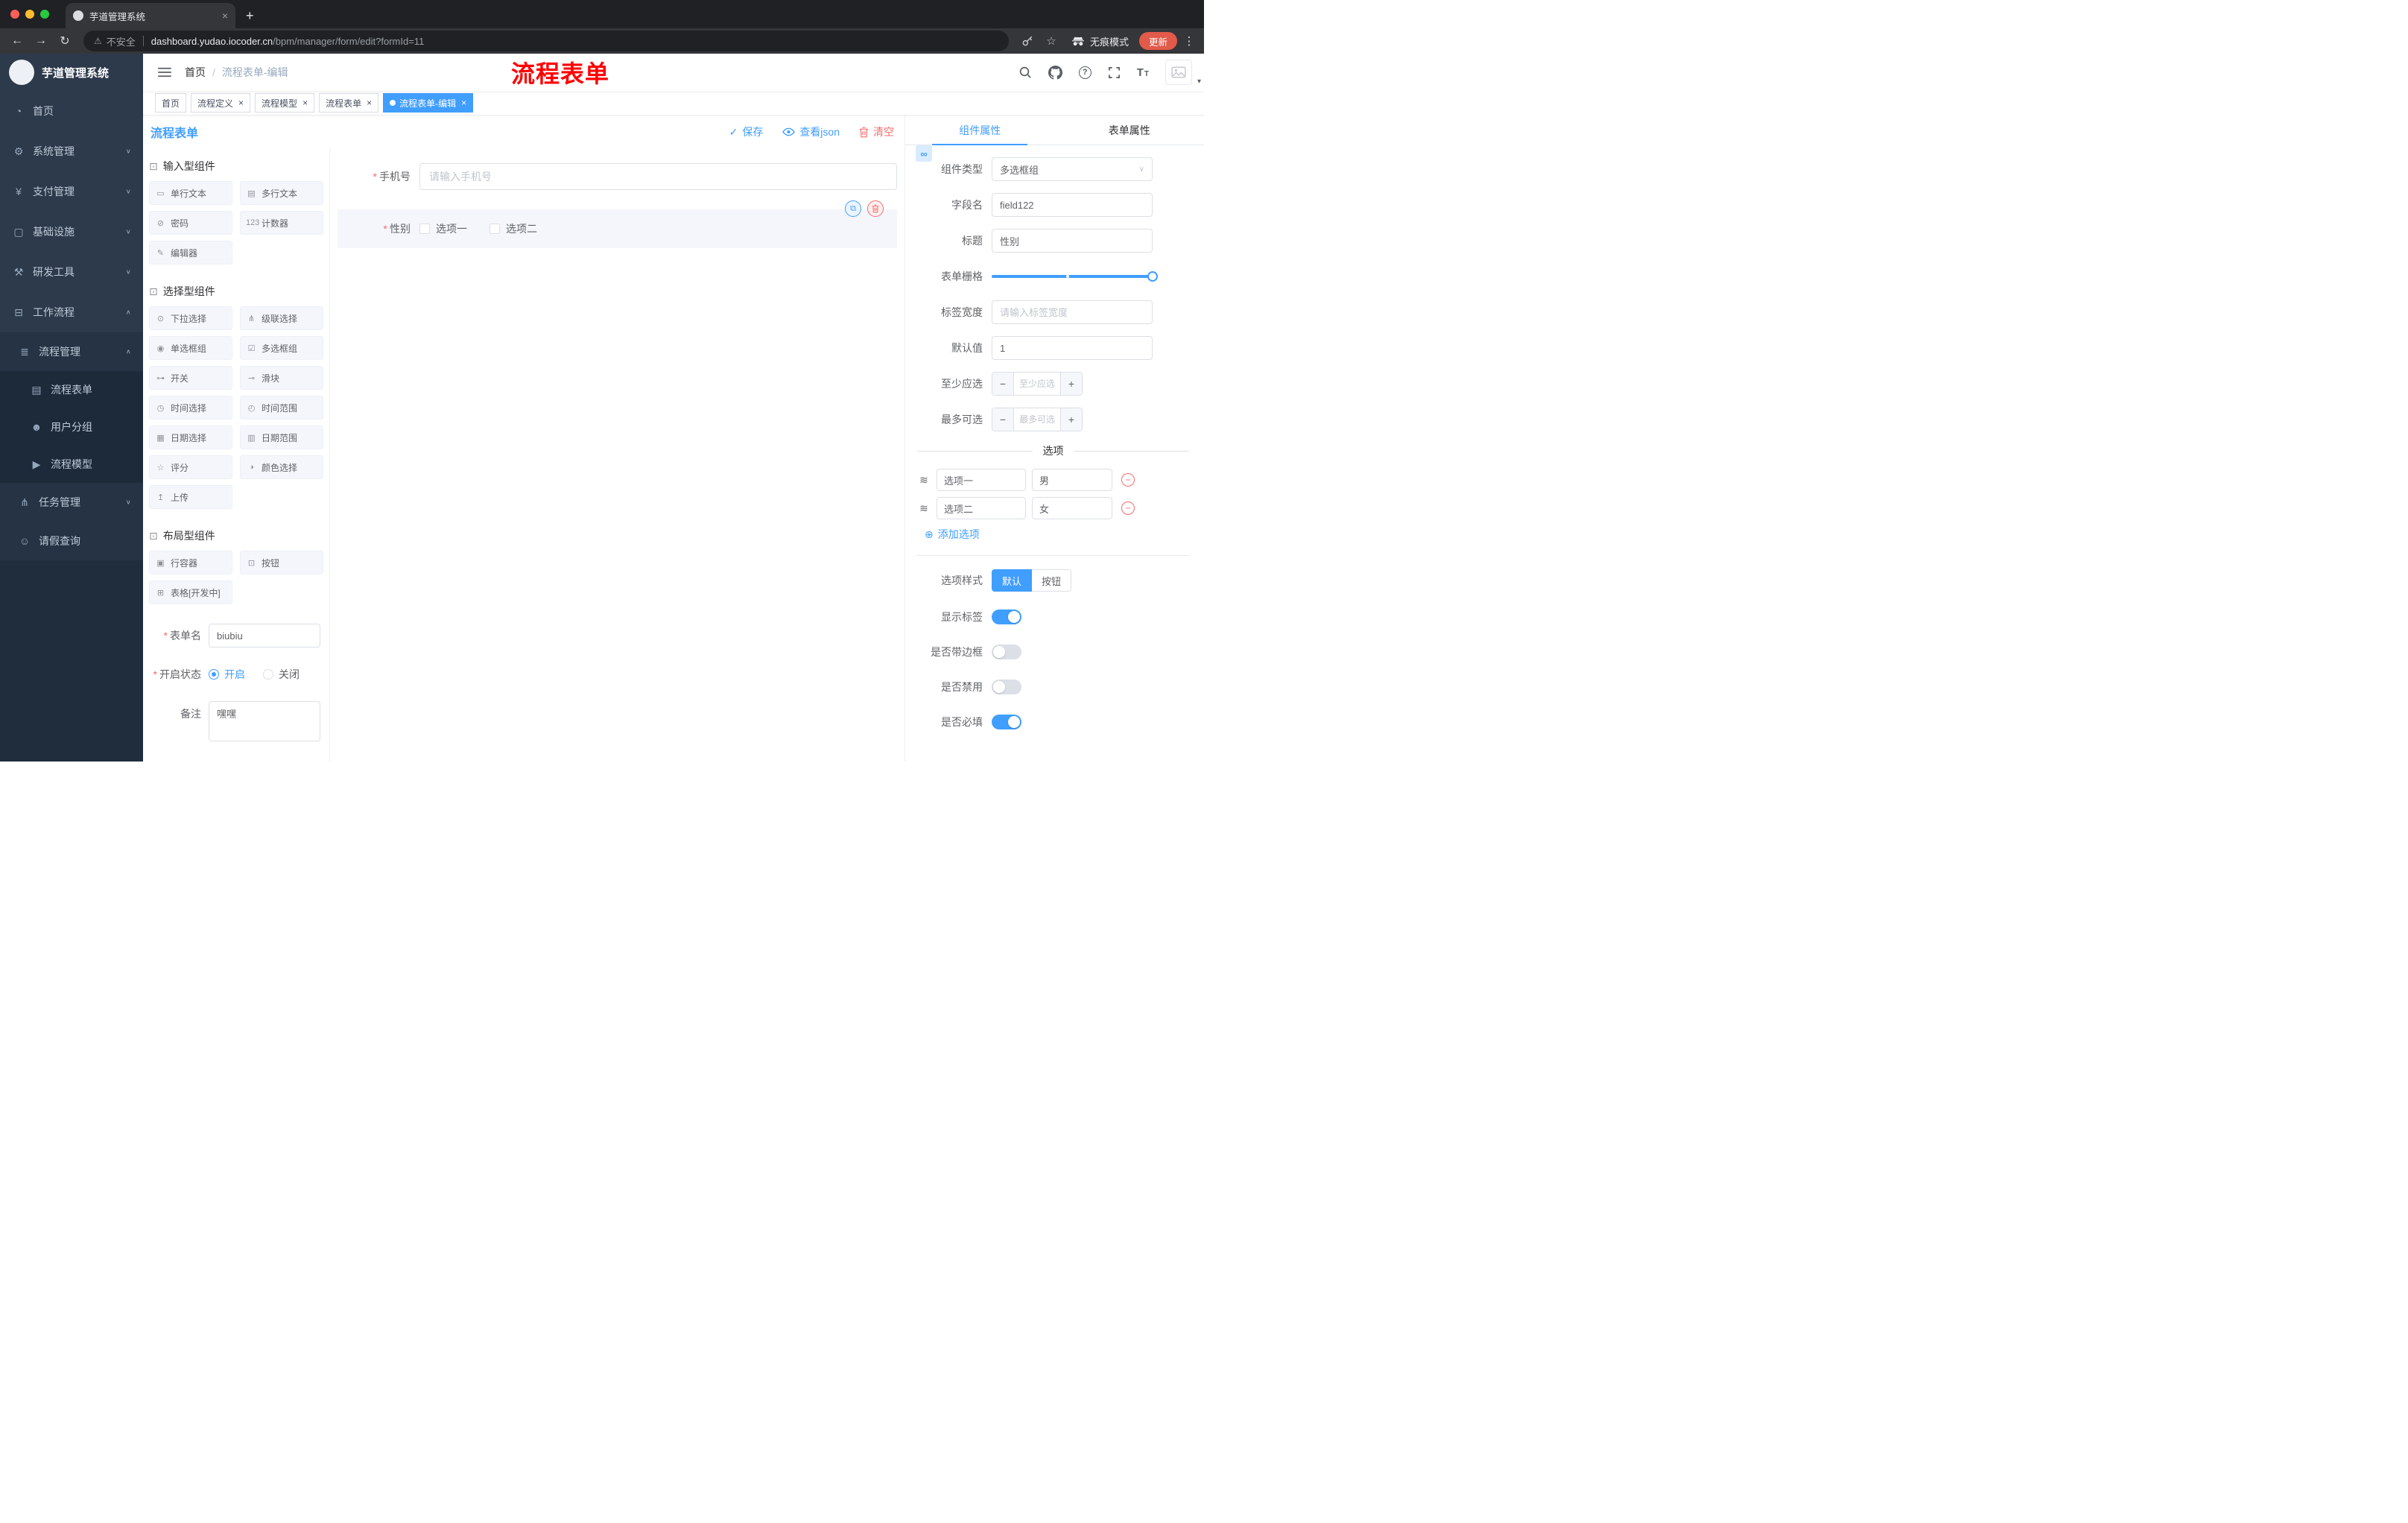  Describe the element at coordinates (1027, 41) in the screenshot. I see `key-icon` at that location.